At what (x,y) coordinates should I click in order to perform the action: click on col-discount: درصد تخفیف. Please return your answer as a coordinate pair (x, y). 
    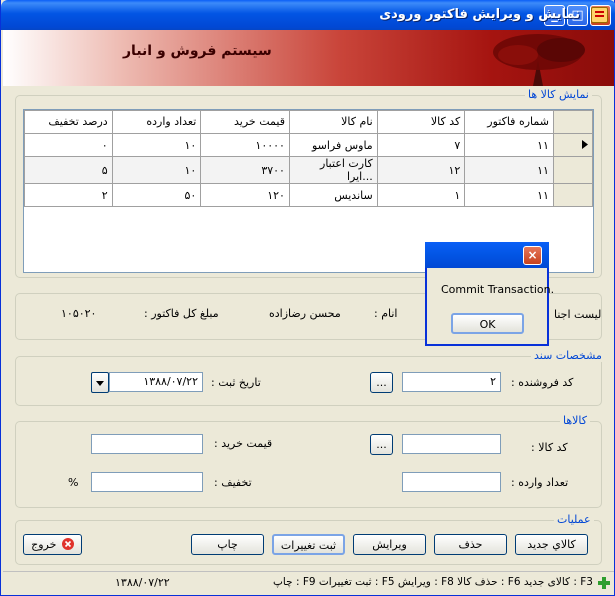
    Looking at the image, I should click on (68, 122).